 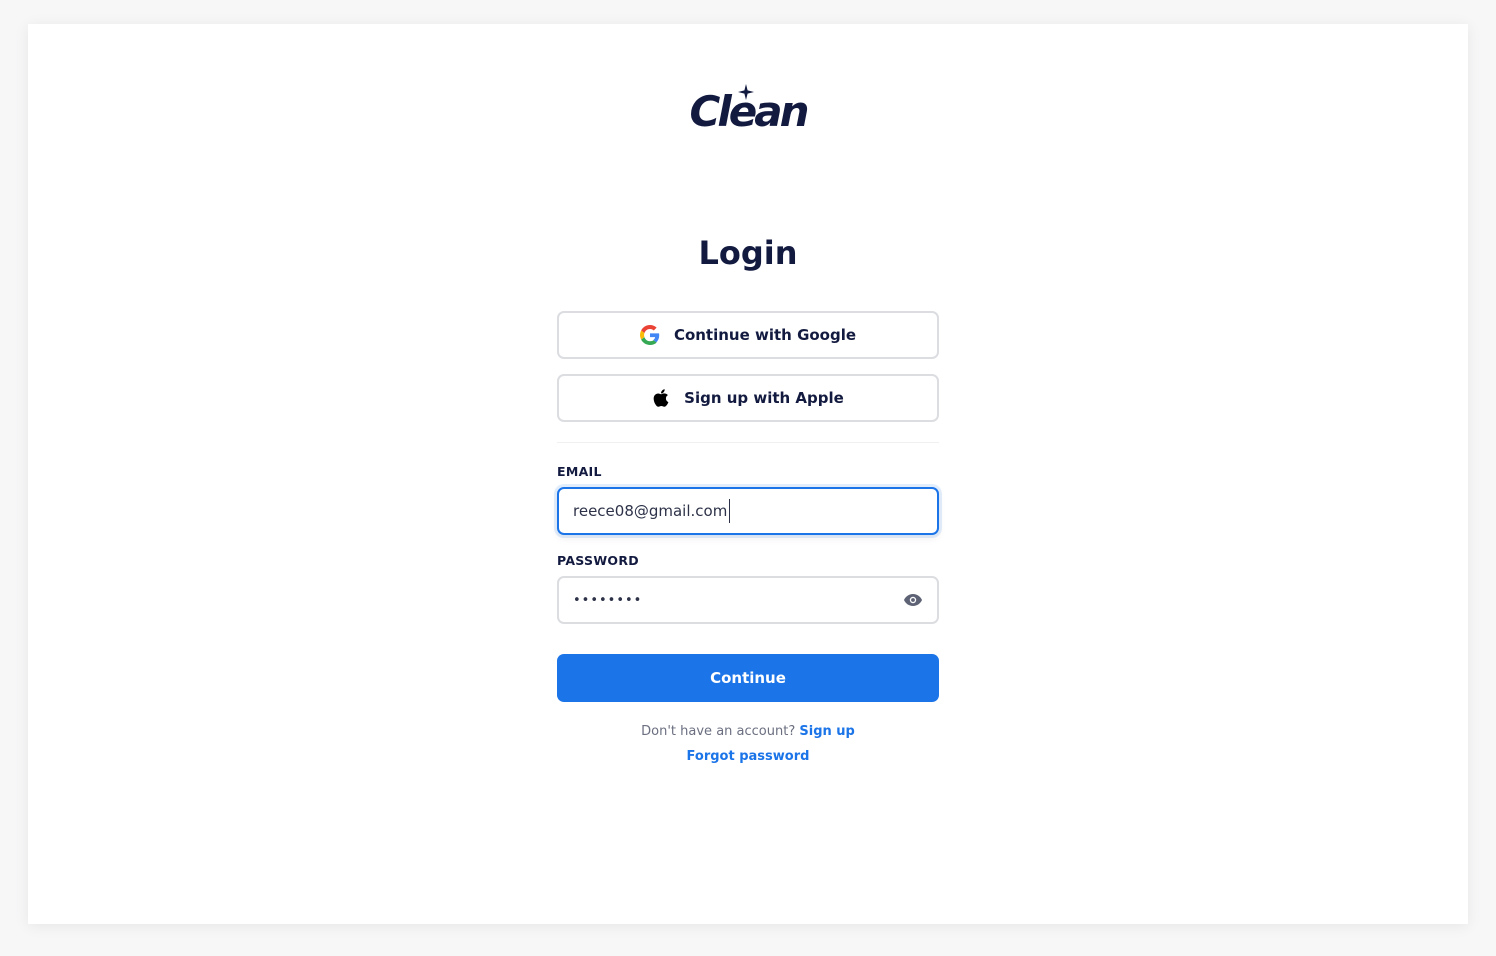 I want to click on sparkle-icon, so click(x=745, y=92).